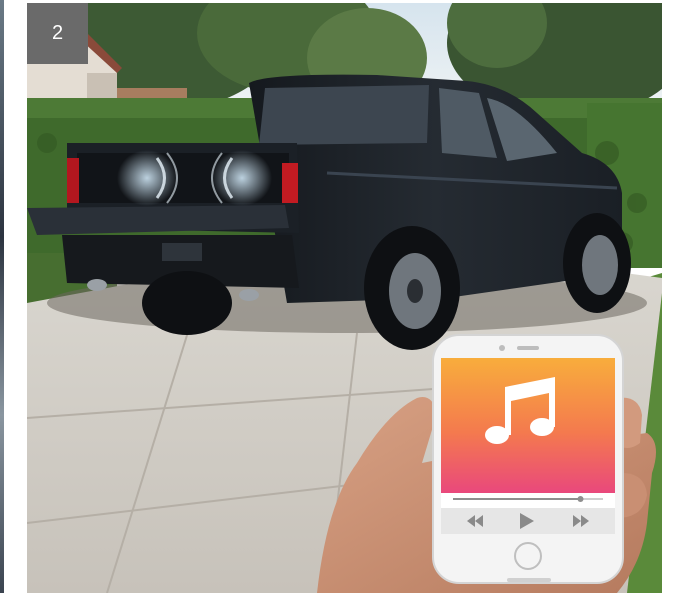  Describe the element at coordinates (528, 556) in the screenshot. I see `home-button` at that location.